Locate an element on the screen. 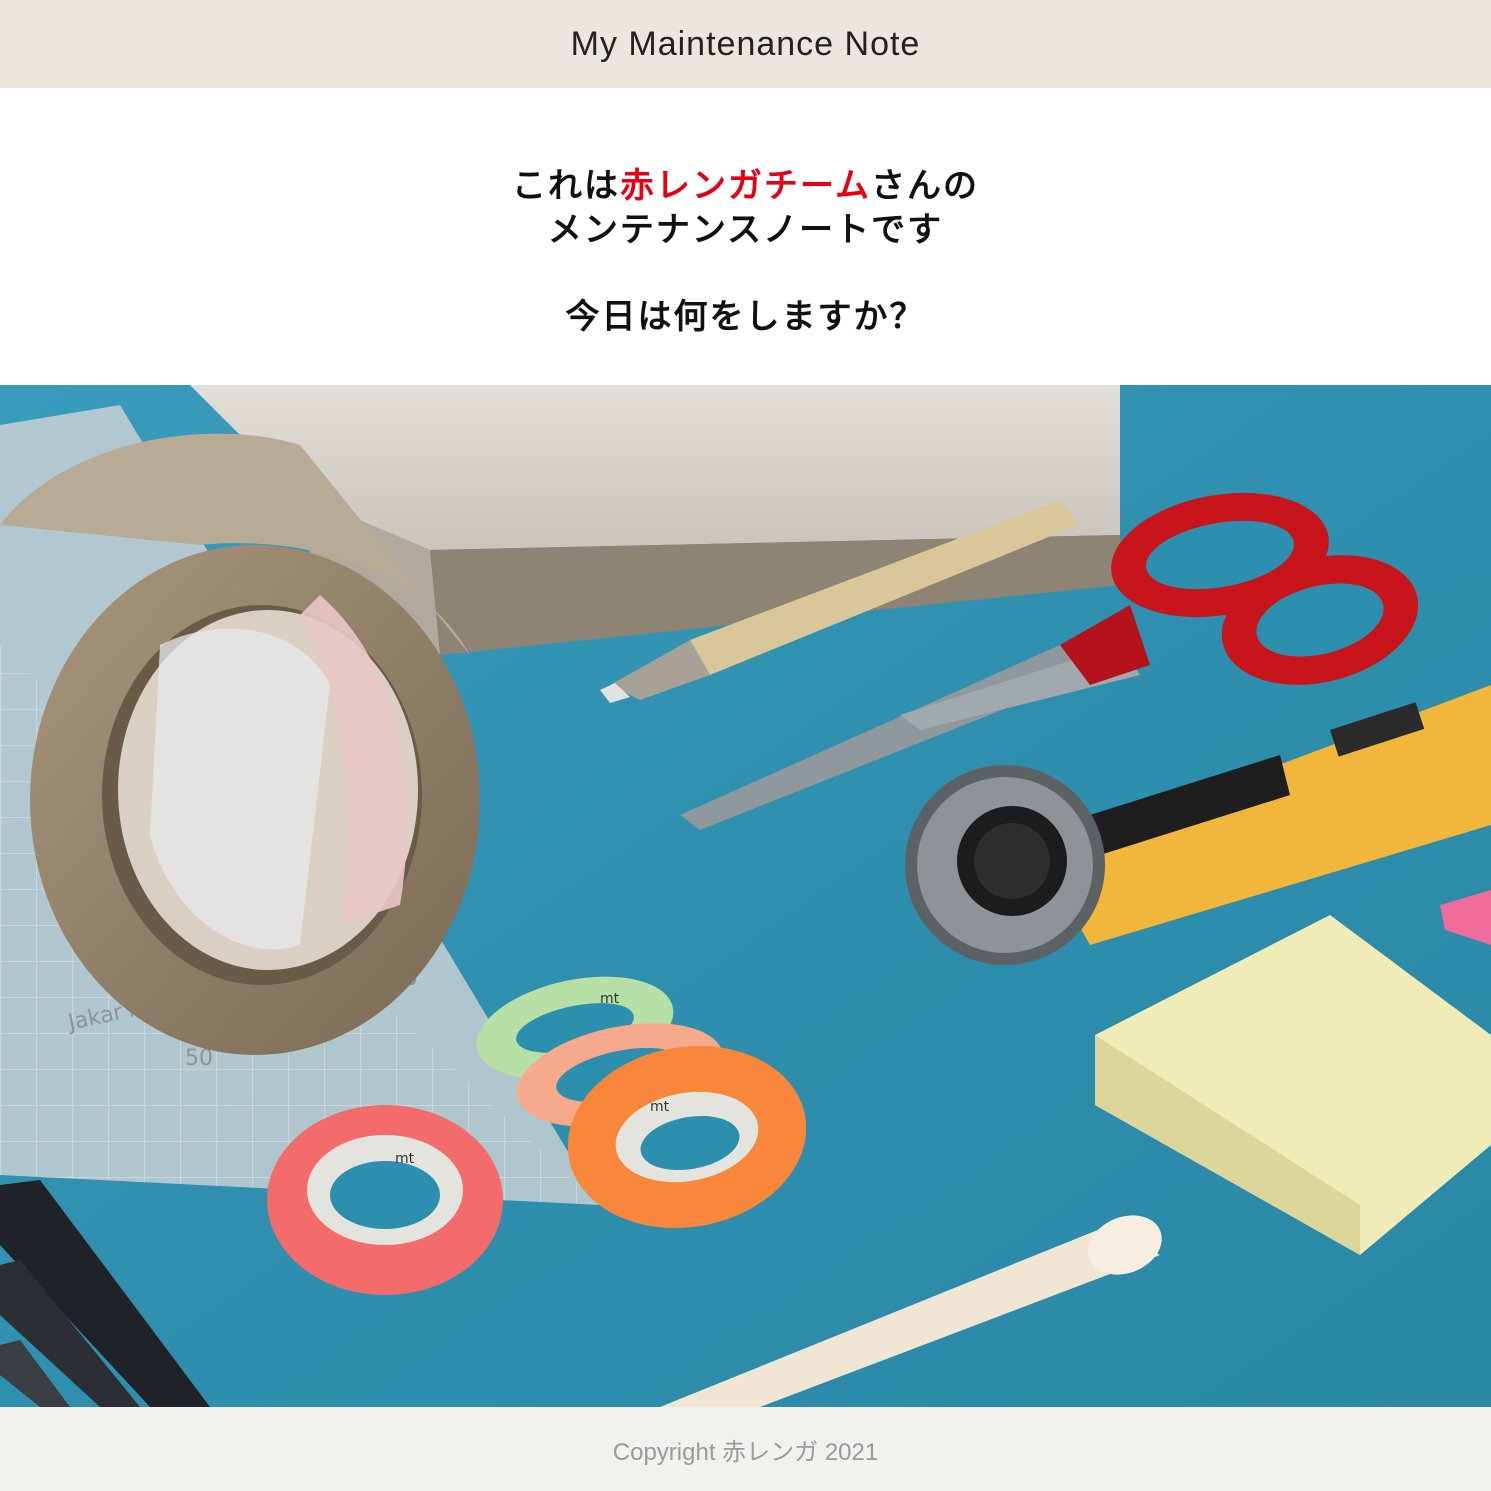 Image resolution: width=1491 pixels, height=1491 pixels. hero-prefix: これは is located at coordinates (566, 186).